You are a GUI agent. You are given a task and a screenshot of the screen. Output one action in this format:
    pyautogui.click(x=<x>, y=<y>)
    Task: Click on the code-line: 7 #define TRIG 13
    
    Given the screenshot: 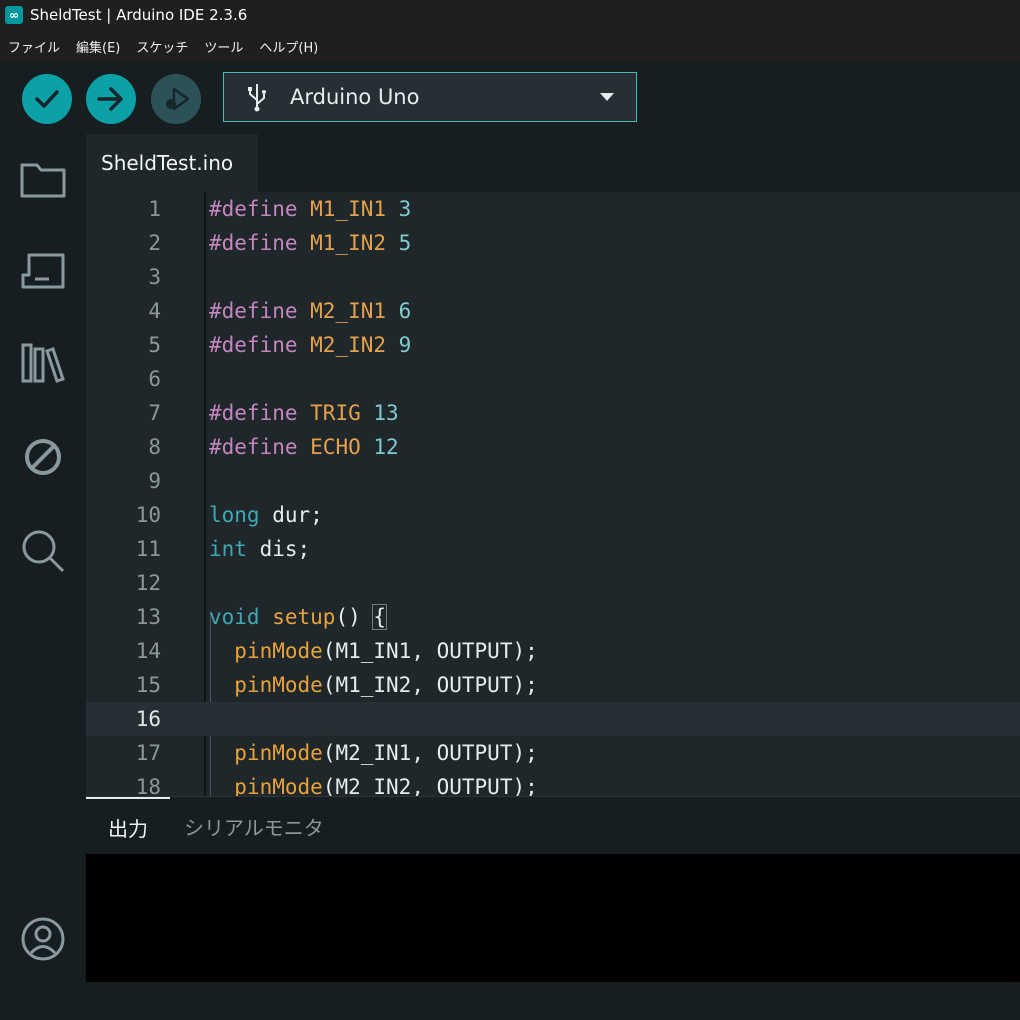 What is the action you would take?
    pyautogui.click(x=553, y=413)
    